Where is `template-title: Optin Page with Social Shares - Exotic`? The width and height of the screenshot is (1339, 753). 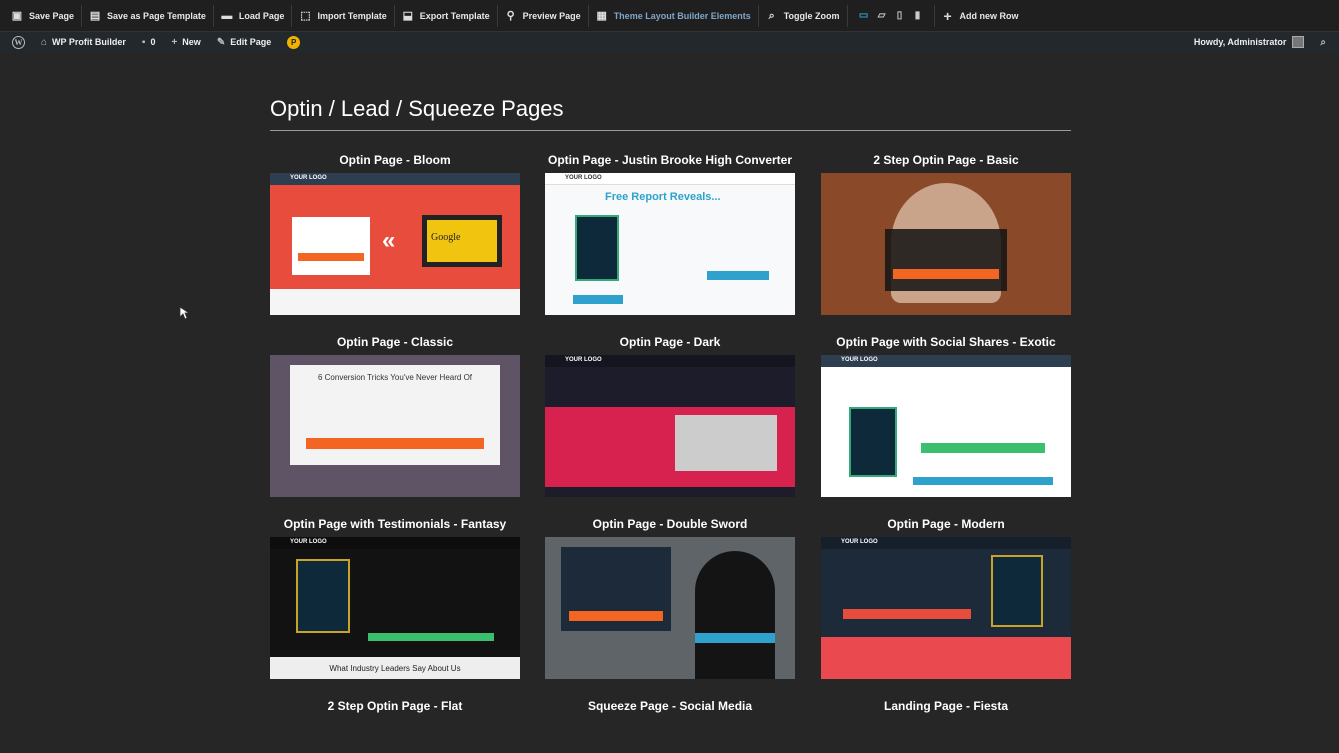 template-title: Optin Page with Social Shares - Exotic is located at coordinates (946, 342).